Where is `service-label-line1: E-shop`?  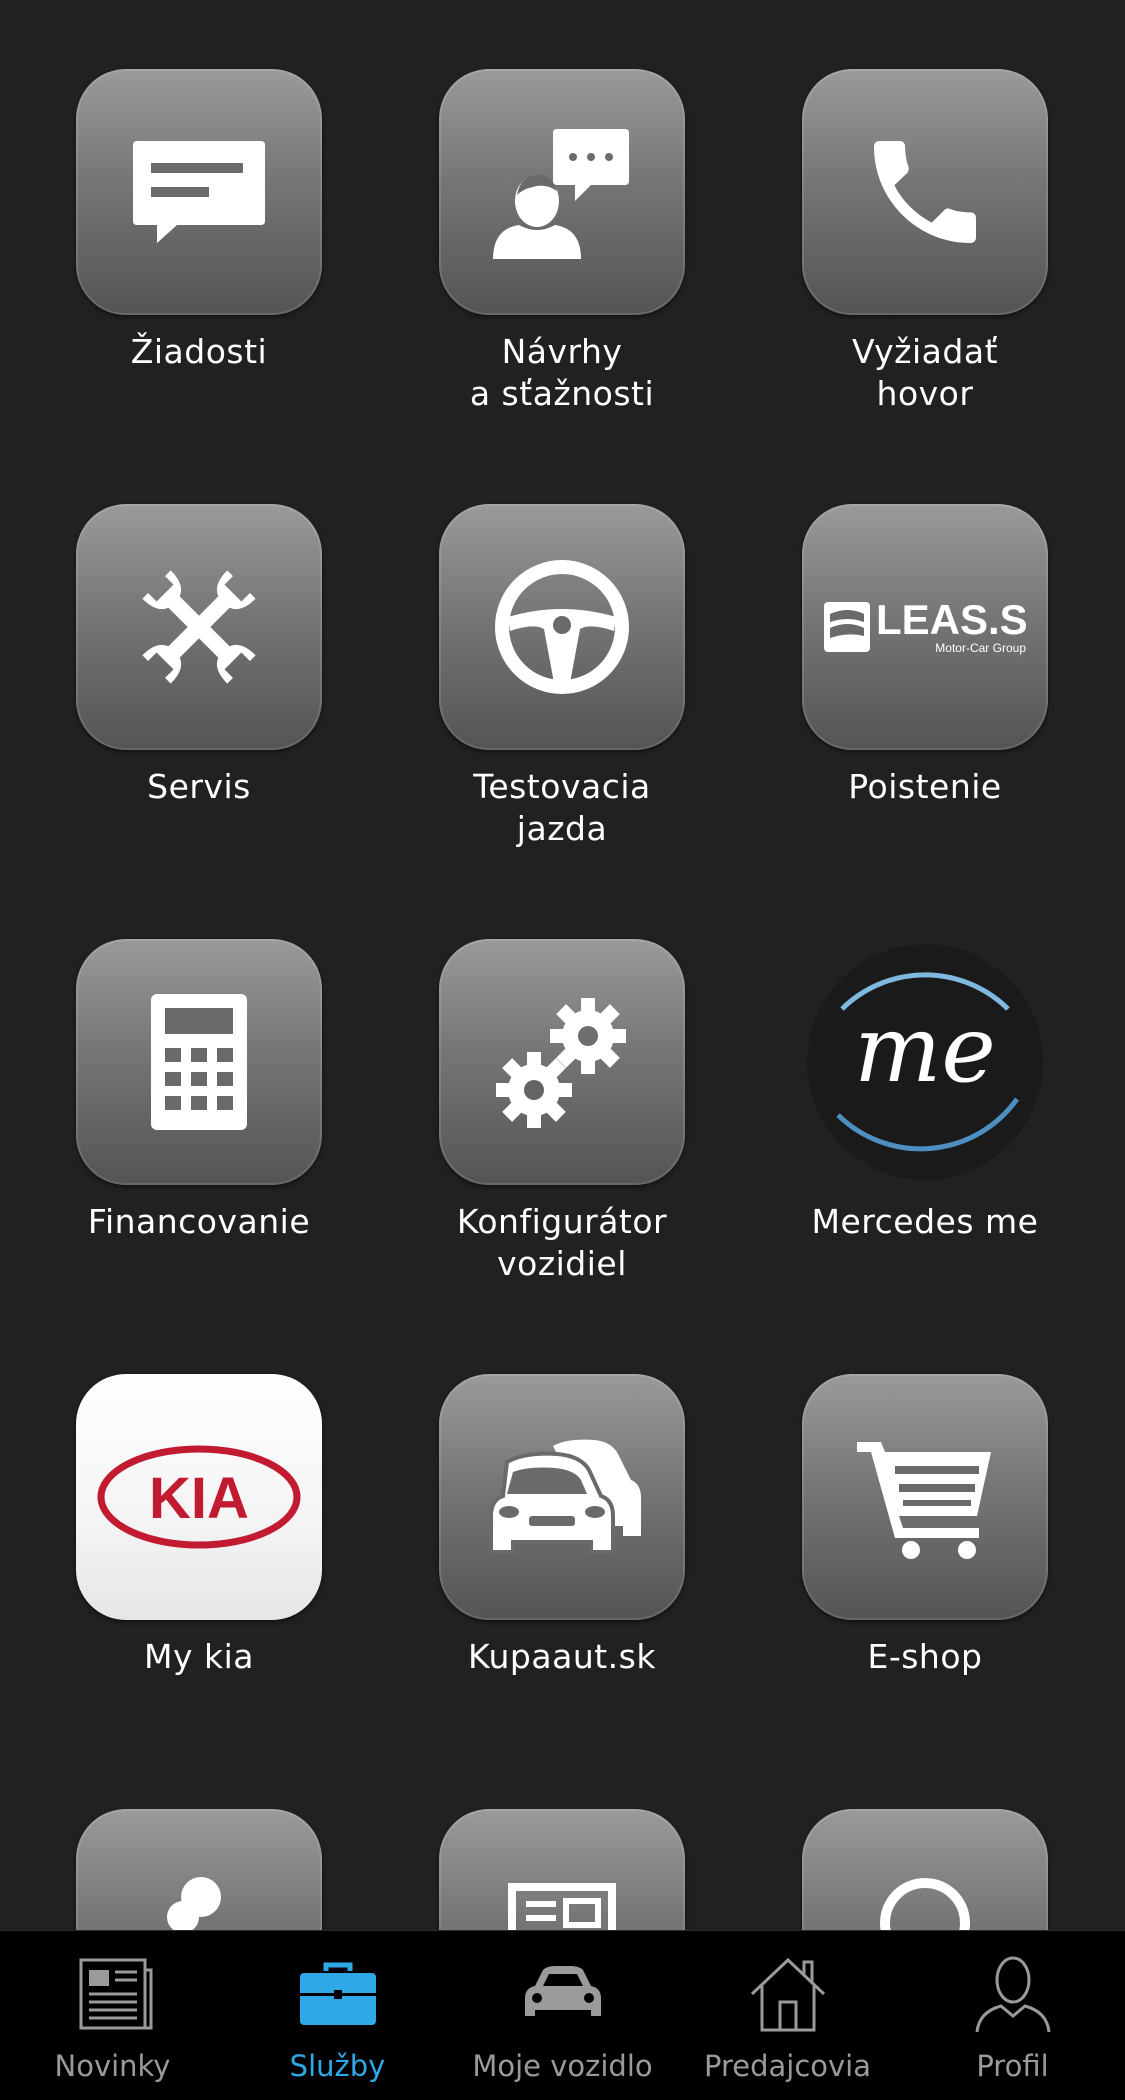 service-label-line1: E-shop is located at coordinates (925, 1656).